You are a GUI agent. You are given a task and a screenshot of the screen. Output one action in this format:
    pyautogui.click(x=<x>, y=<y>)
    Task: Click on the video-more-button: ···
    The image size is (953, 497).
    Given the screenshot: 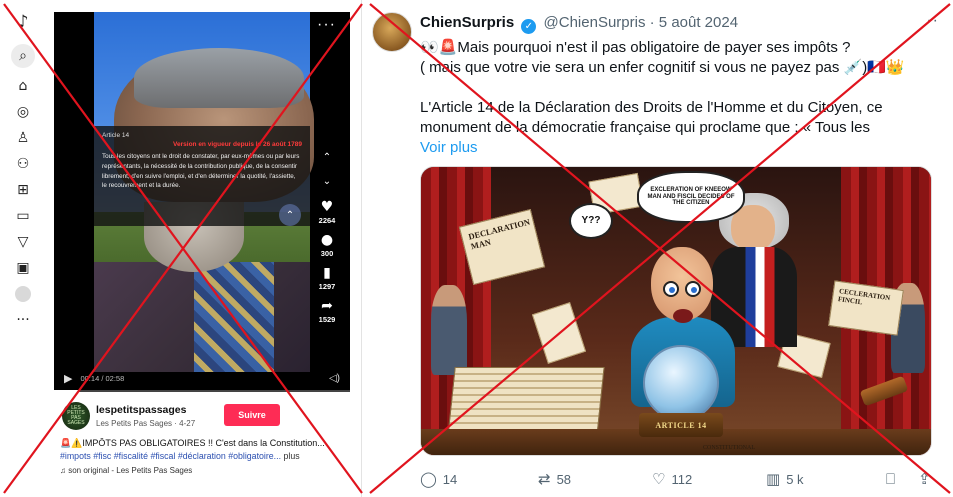 What is the action you would take?
    pyautogui.click(x=326, y=25)
    